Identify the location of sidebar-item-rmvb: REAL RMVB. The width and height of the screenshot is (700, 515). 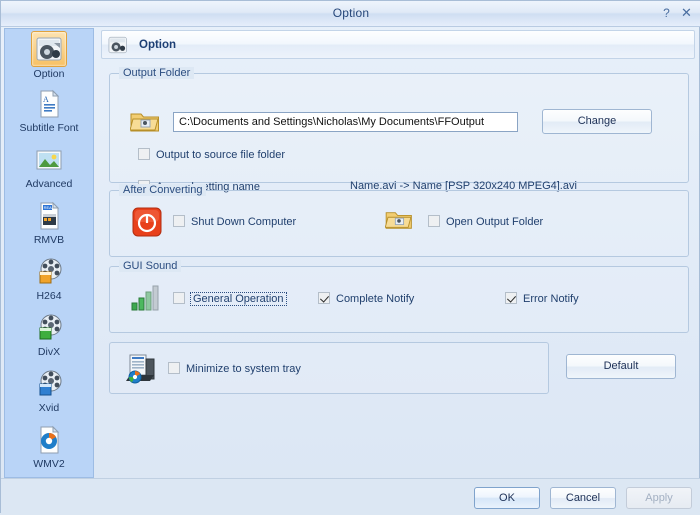
(49, 226).